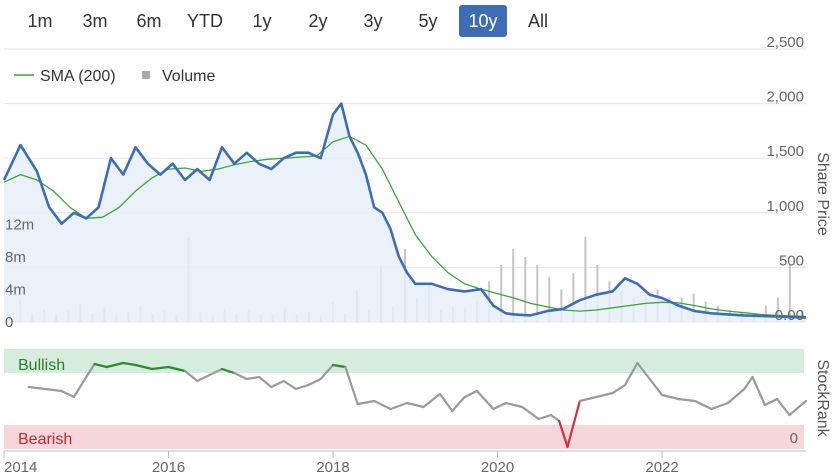 Image resolution: width=838 pixels, height=476 pixels. What do you see at coordinates (404, 361) in the screenshot?
I see `bullish-band` at bounding box center [404, 361].